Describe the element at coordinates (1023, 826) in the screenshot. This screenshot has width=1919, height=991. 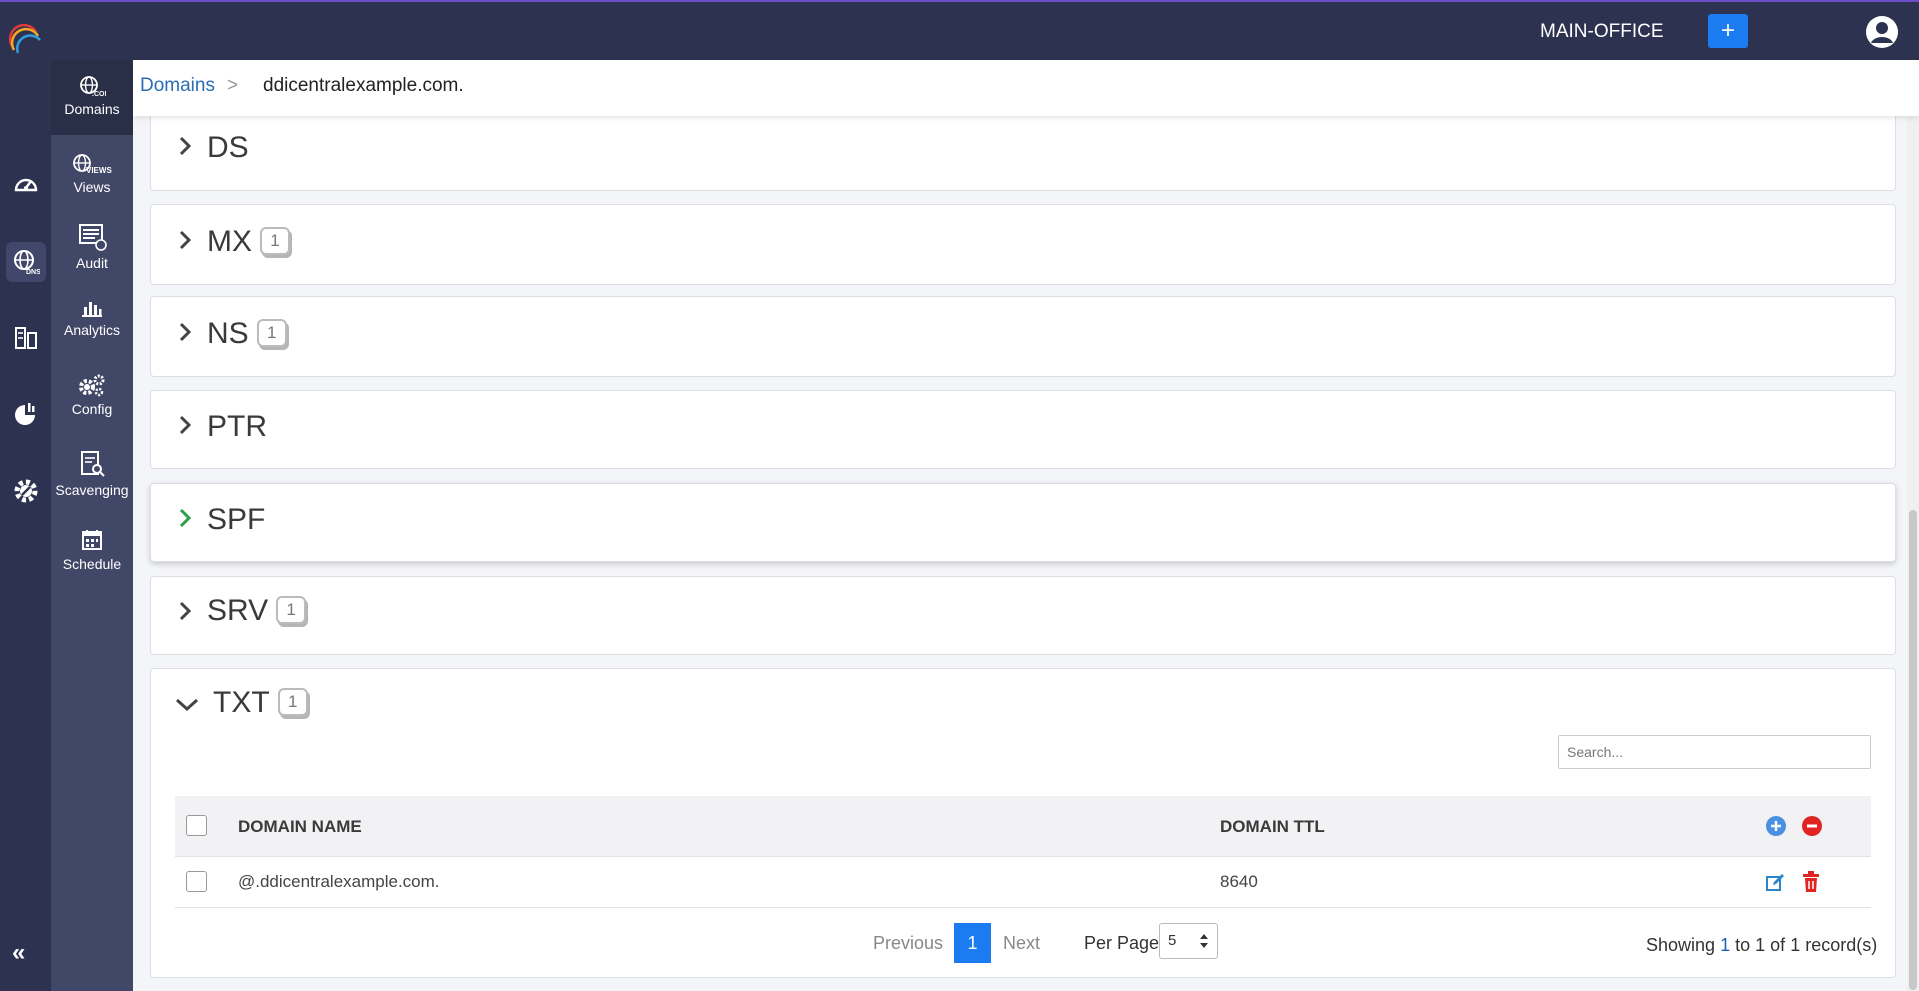
I see `table-header: DOMAIN NAME DOMAIN TTL` at that location.